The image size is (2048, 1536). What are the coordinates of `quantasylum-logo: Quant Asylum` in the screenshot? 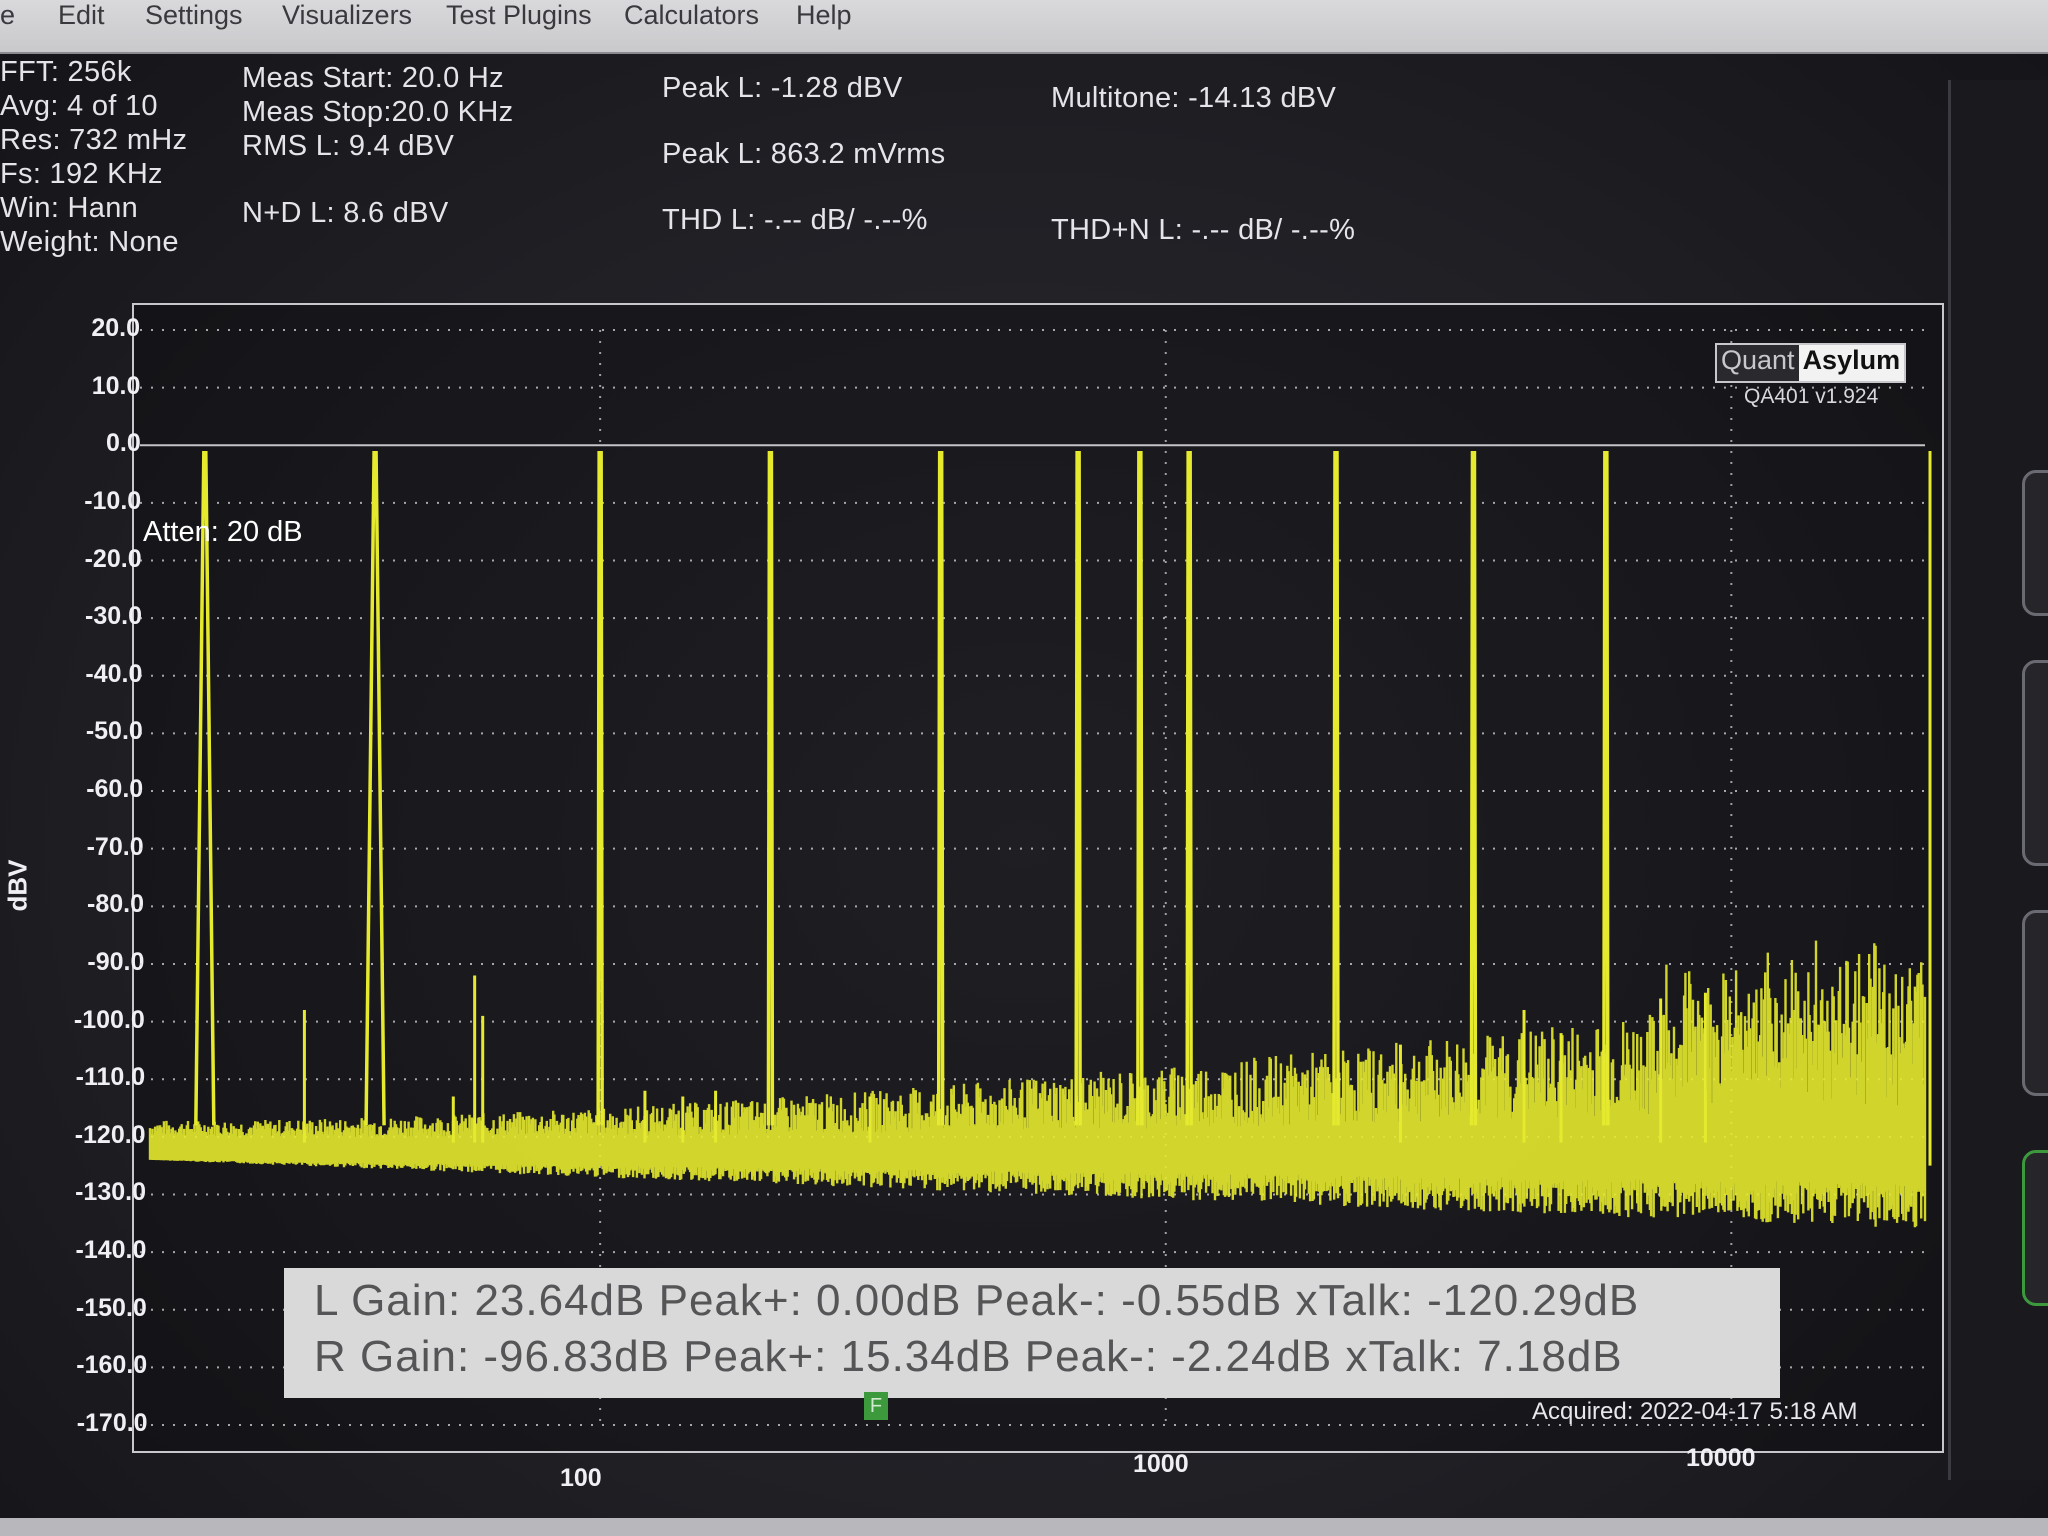 It's located at (1811, 363).